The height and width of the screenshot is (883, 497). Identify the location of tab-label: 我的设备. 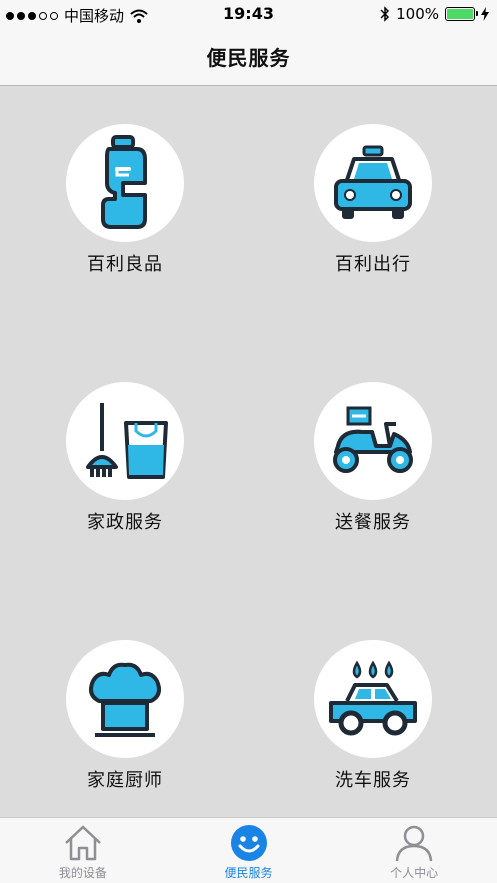
(82, 873).